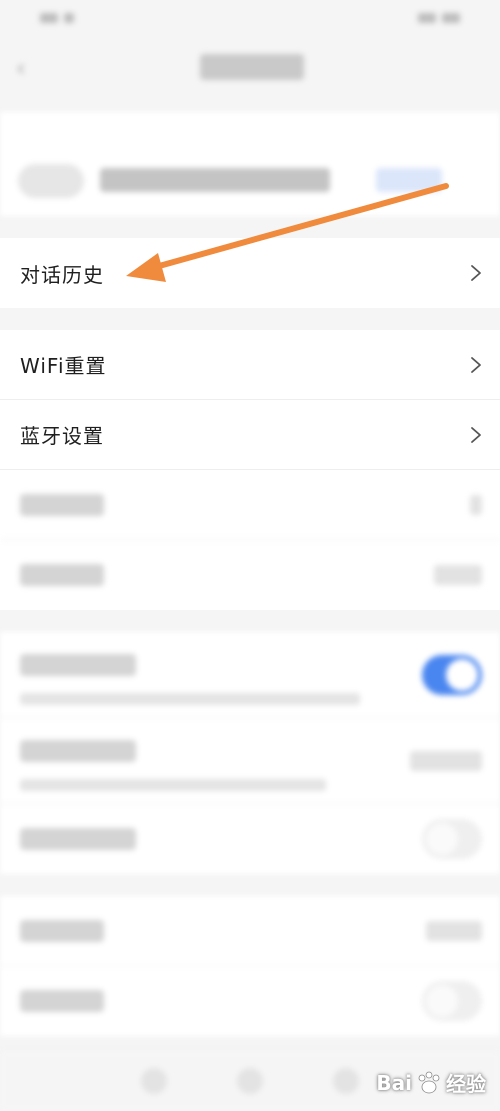  I want to click on bluetooth-settings-label: 蓝牙设置, so click(62, 436).